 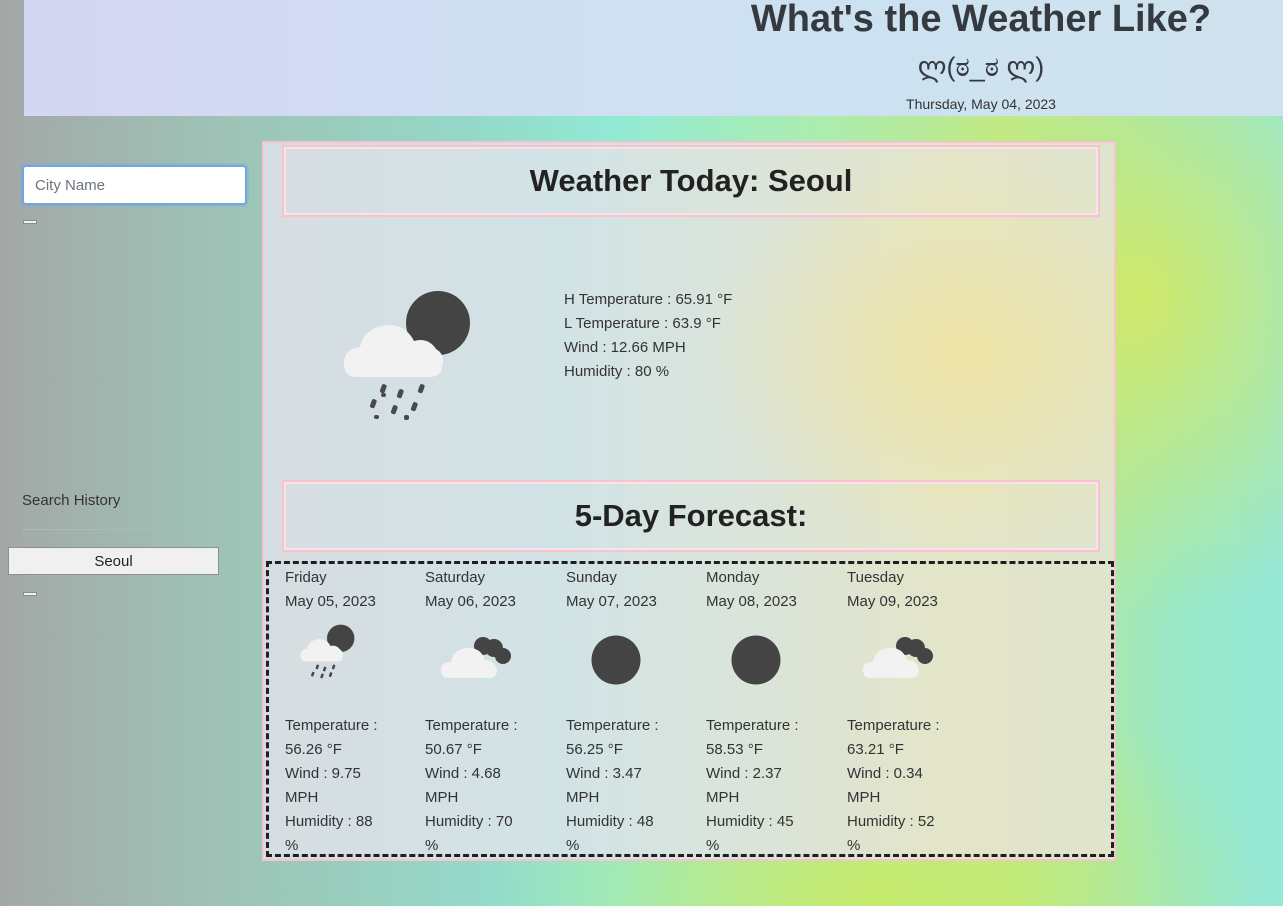 What do you see at coordinates (750, 821) in the screenshot?
I see `forecast-humidity: Humidity : 45` at bounding box center [750, 821].